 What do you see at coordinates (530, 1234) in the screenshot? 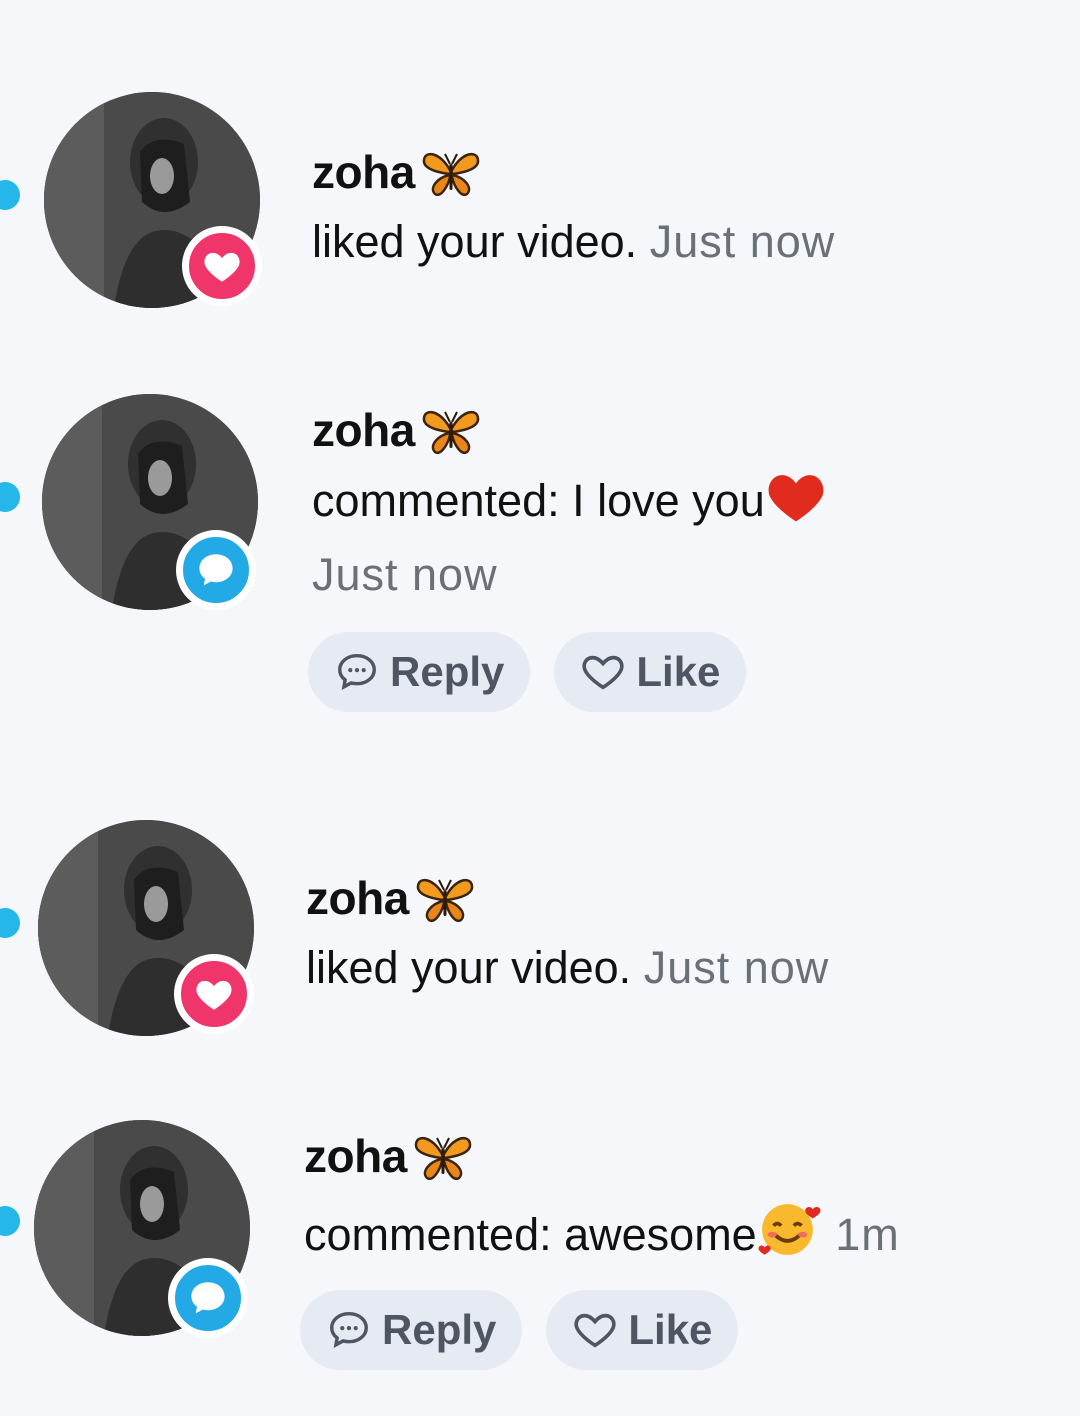
I see `action-text: commented: awesome` at bounding box center [530, 1234].